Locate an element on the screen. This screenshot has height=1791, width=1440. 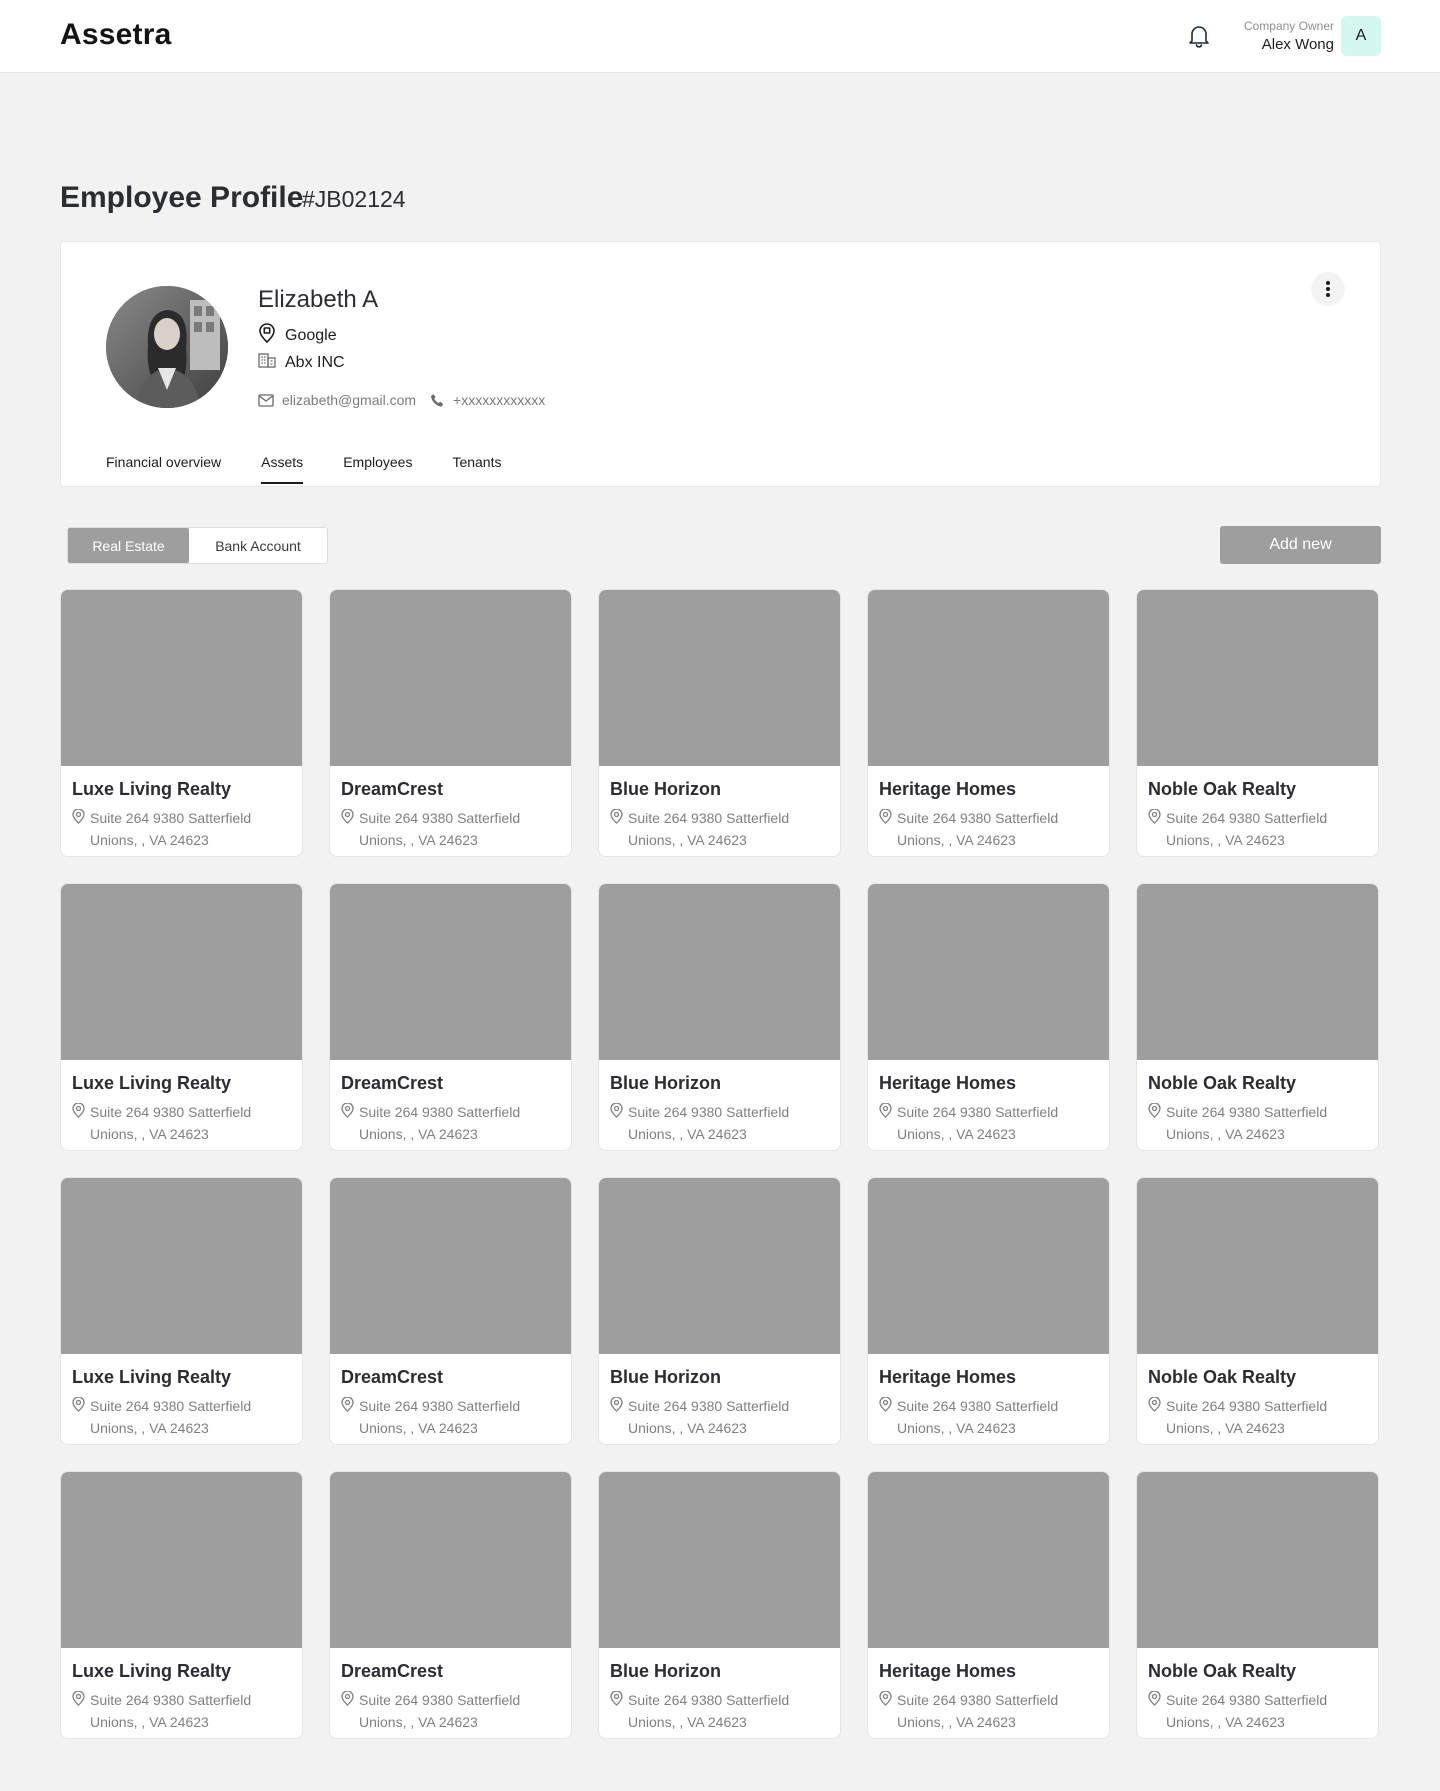
segment-real-estate: Real Estate is located at coordinates (128, 545).